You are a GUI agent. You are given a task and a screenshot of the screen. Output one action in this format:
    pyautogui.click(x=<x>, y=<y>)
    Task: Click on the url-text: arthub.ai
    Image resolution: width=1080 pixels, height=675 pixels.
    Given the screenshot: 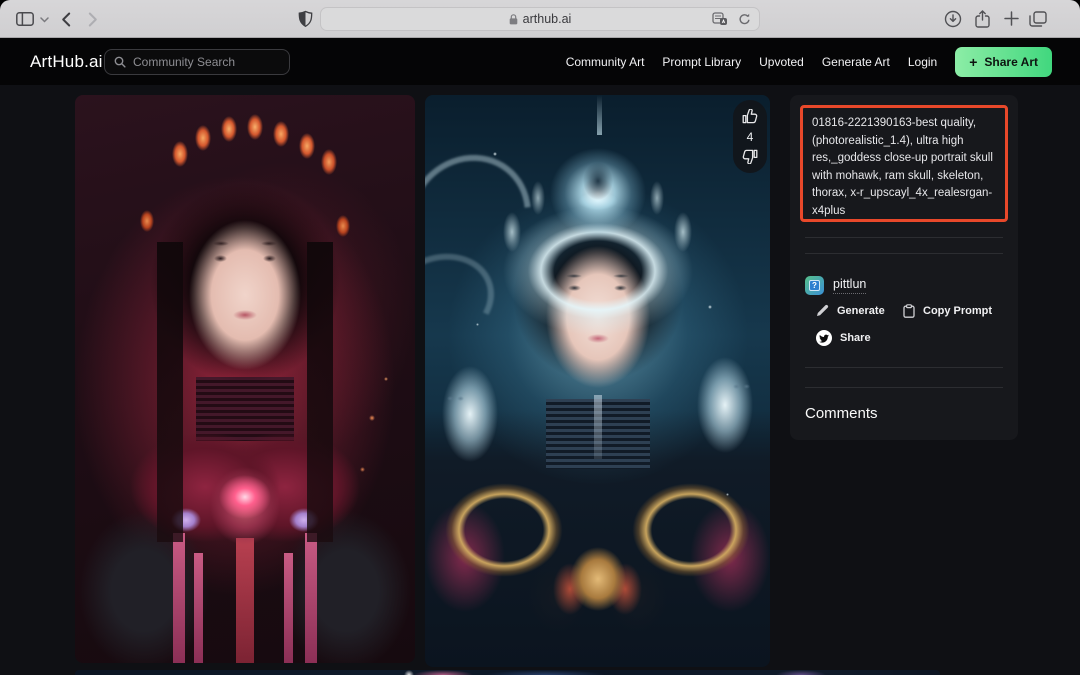 What is the action you would take?
    pyautogui.click(x=547, y=19)
    